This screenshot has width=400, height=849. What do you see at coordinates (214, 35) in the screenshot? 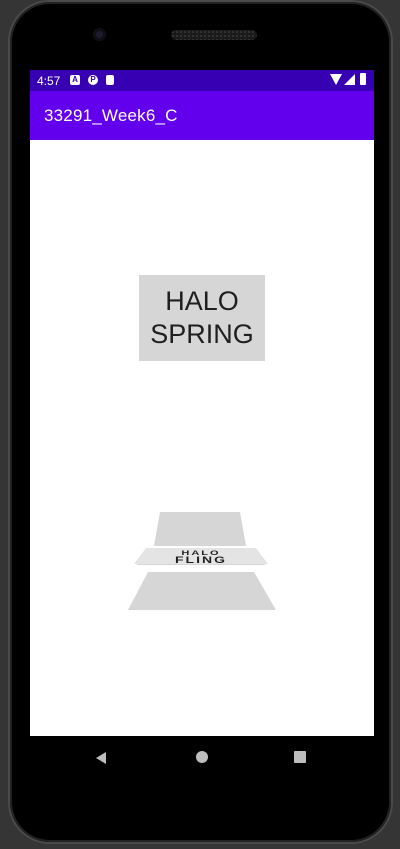
I see `earpiece-speaker` at bounding box center [214, 35].